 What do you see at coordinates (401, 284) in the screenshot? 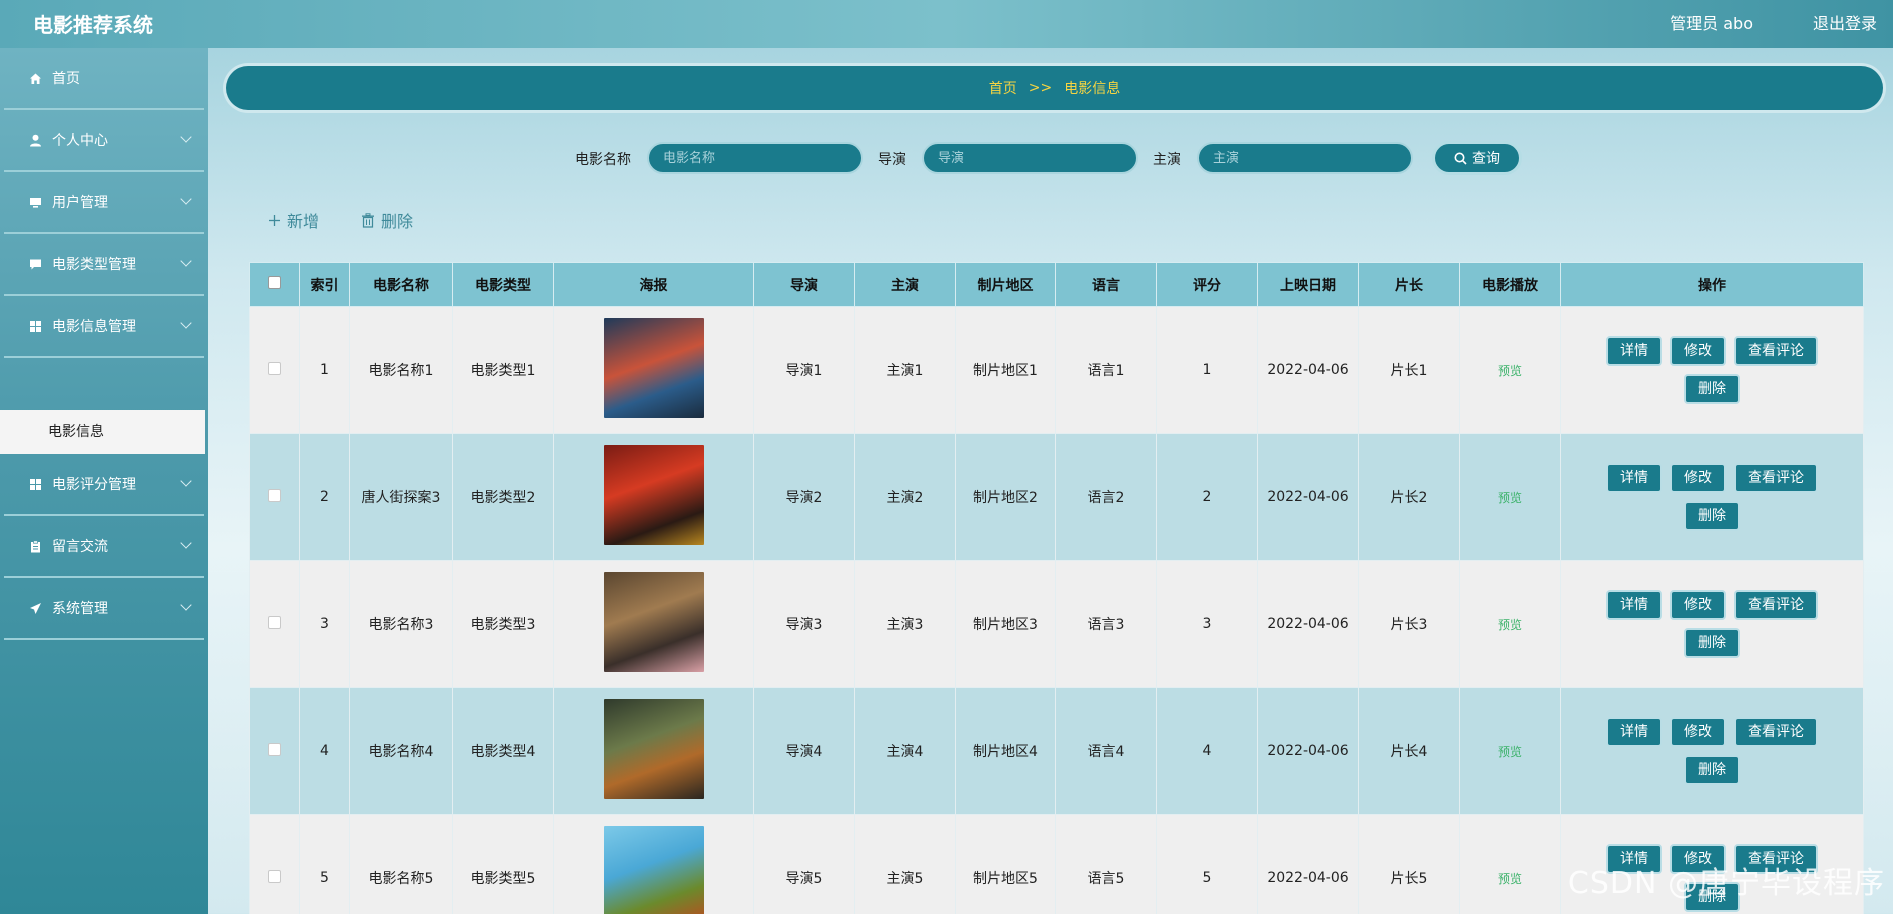
I see `column-header: 电影名称` at bounding box center [401, 284].